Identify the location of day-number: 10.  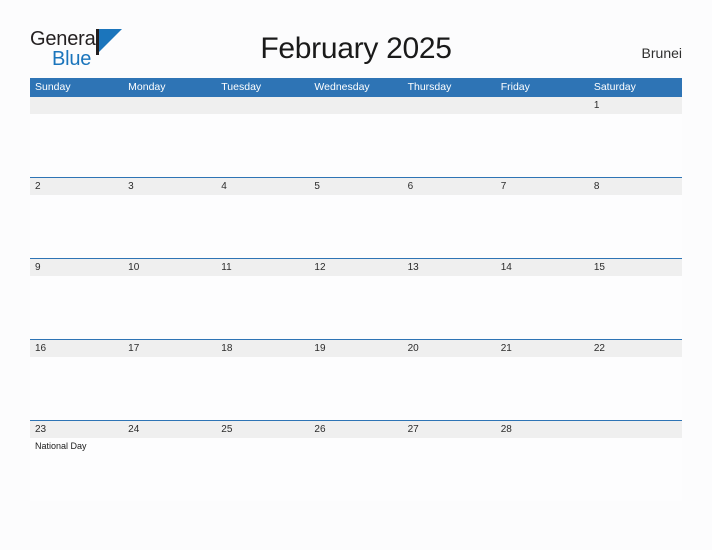
(169, 267).